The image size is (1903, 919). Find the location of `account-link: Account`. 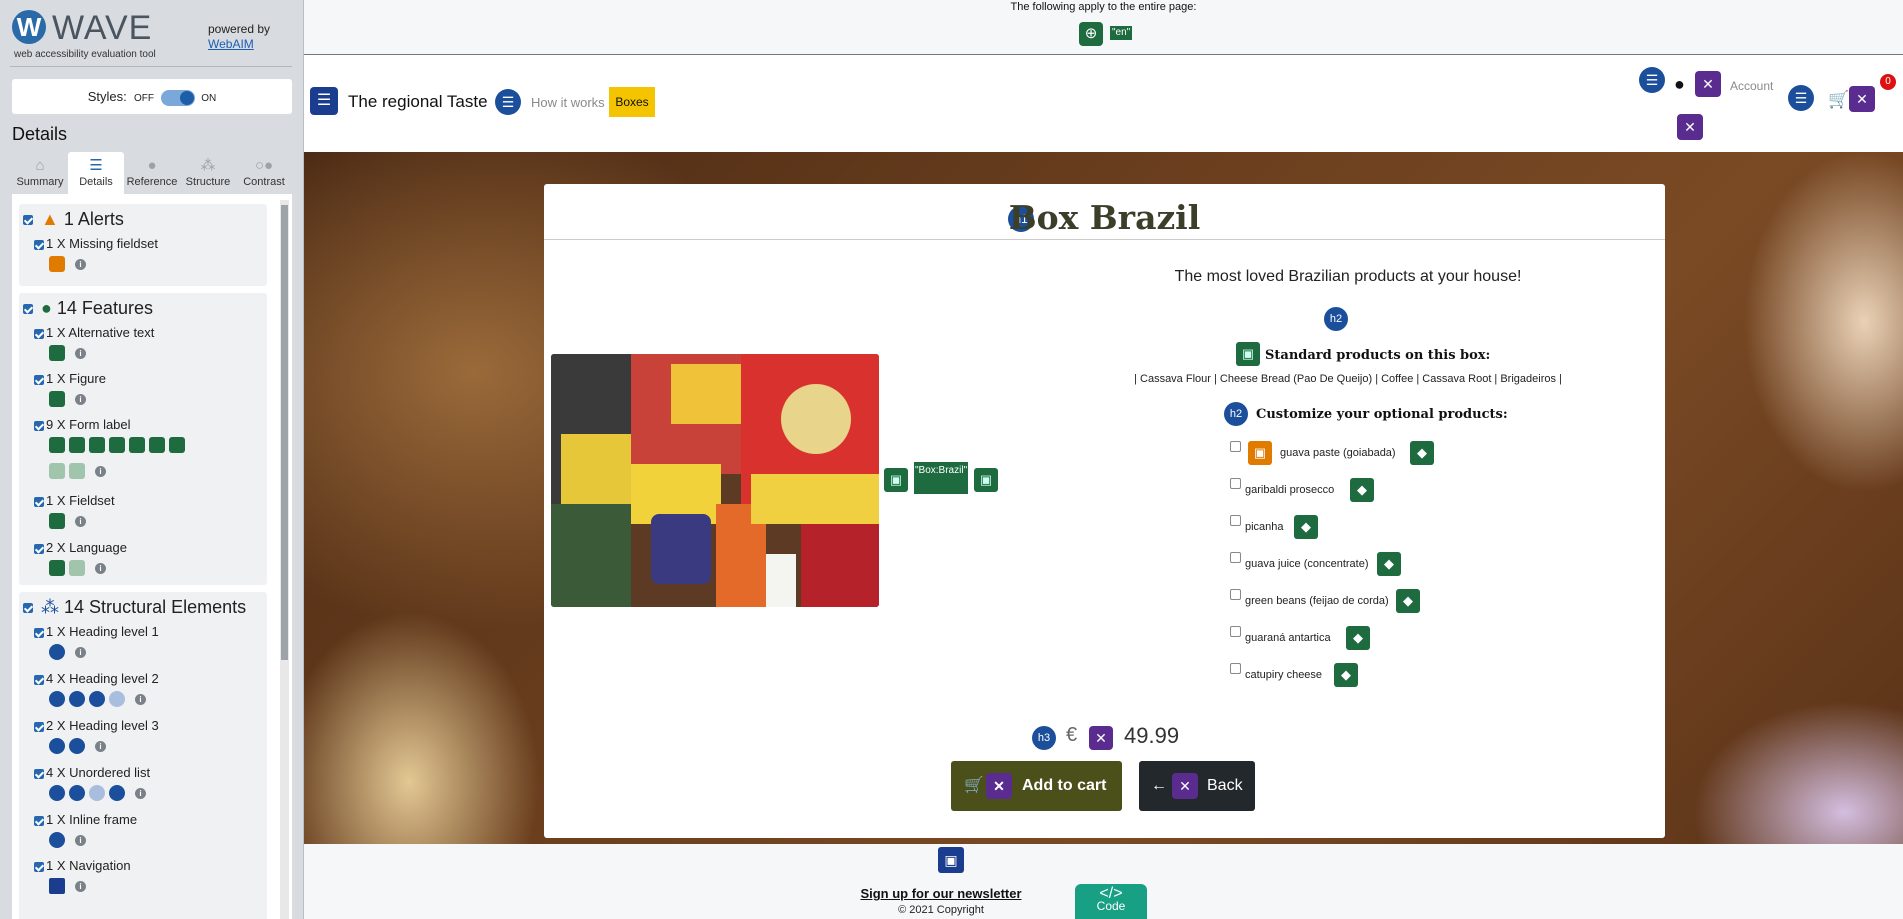

account-link: Account is located at coordinates (1751, 86).